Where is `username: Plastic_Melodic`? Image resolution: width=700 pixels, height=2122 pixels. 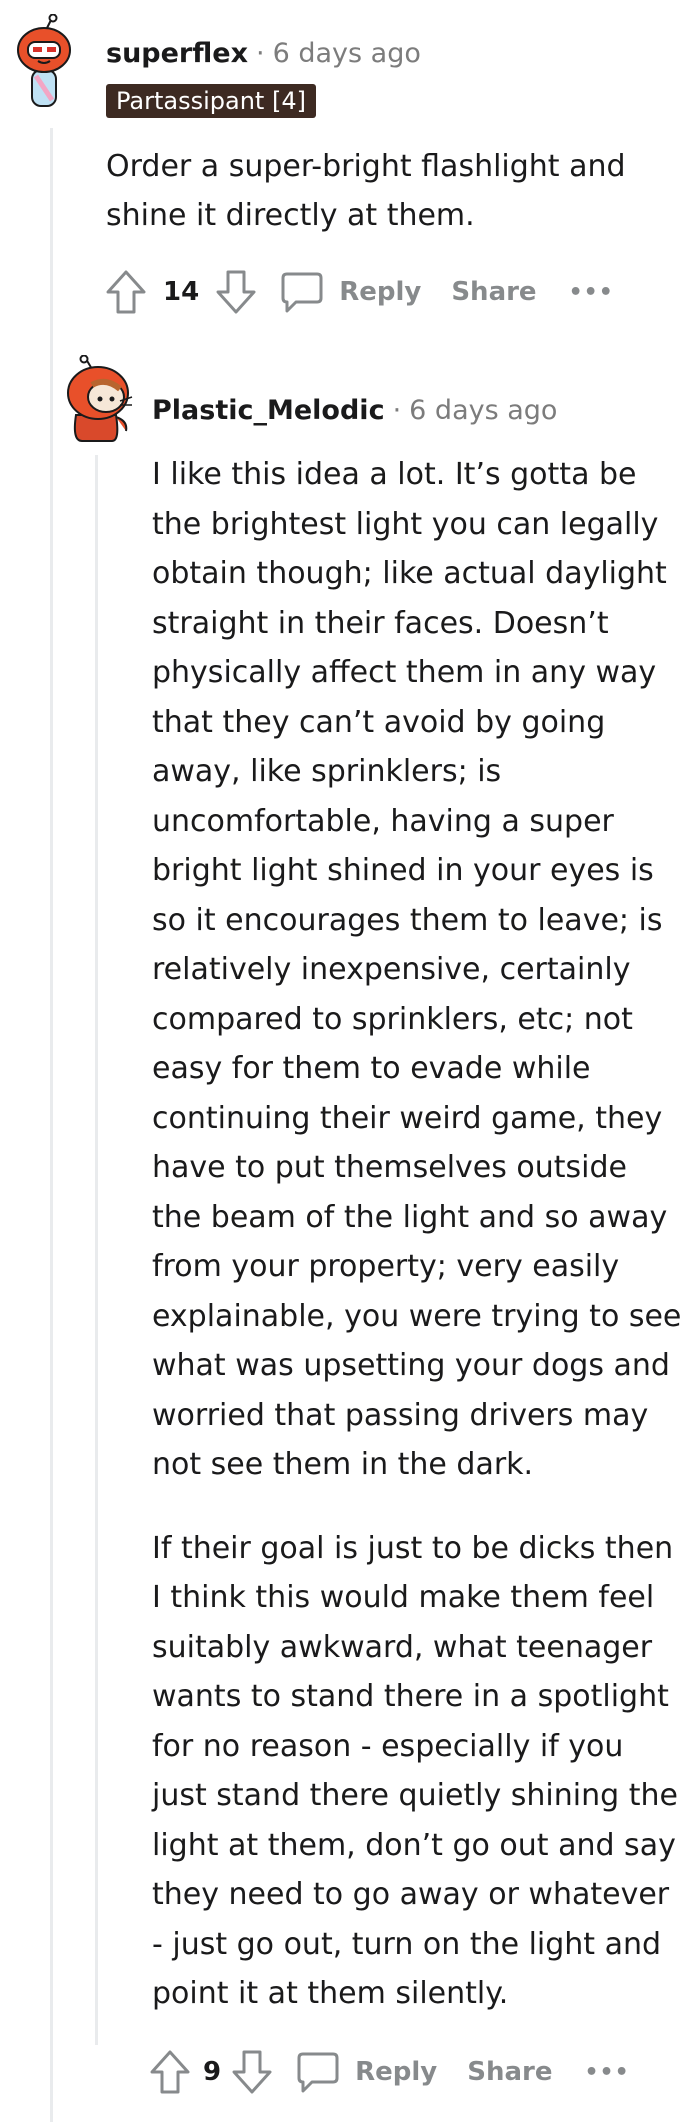
username: Plastic_Melodic is located at coordinates (268, 410).